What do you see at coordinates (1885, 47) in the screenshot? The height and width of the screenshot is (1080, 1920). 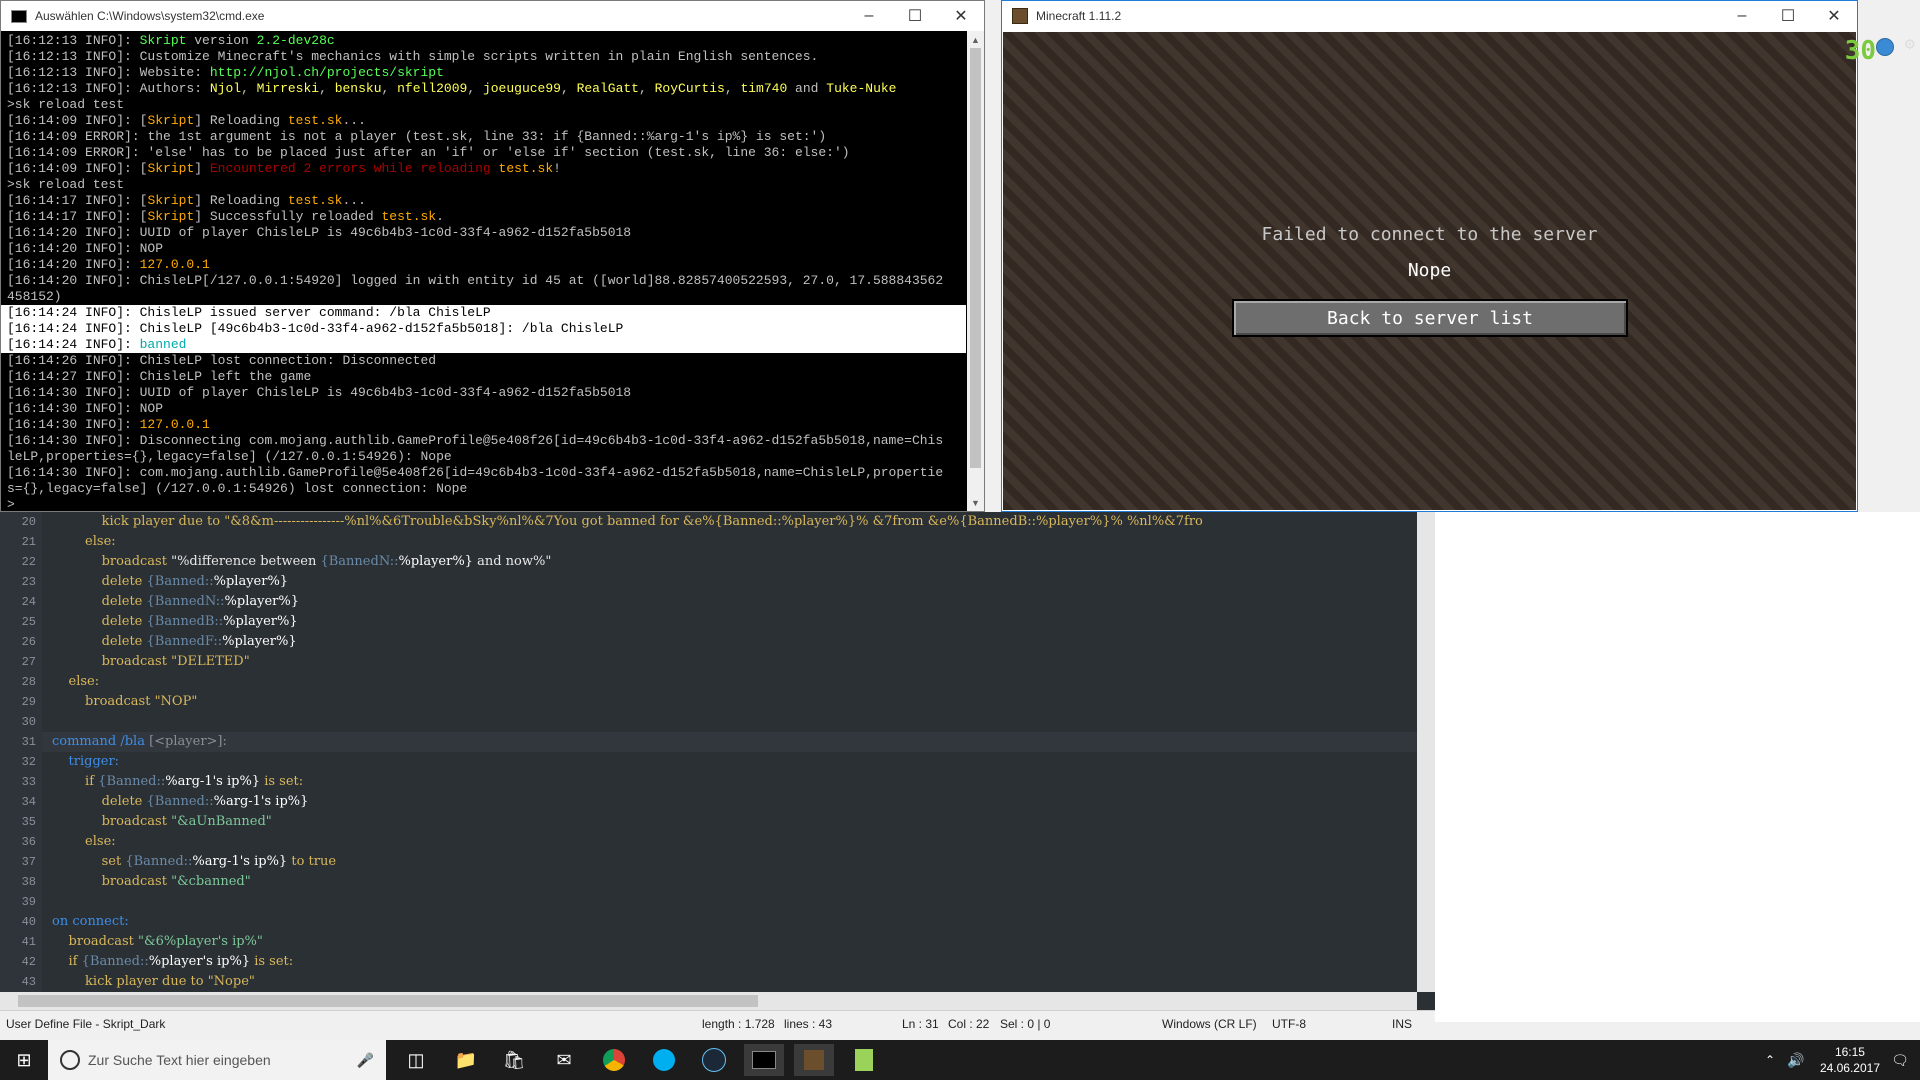 I see `globe-icon` at bounding box center [1885, 47].